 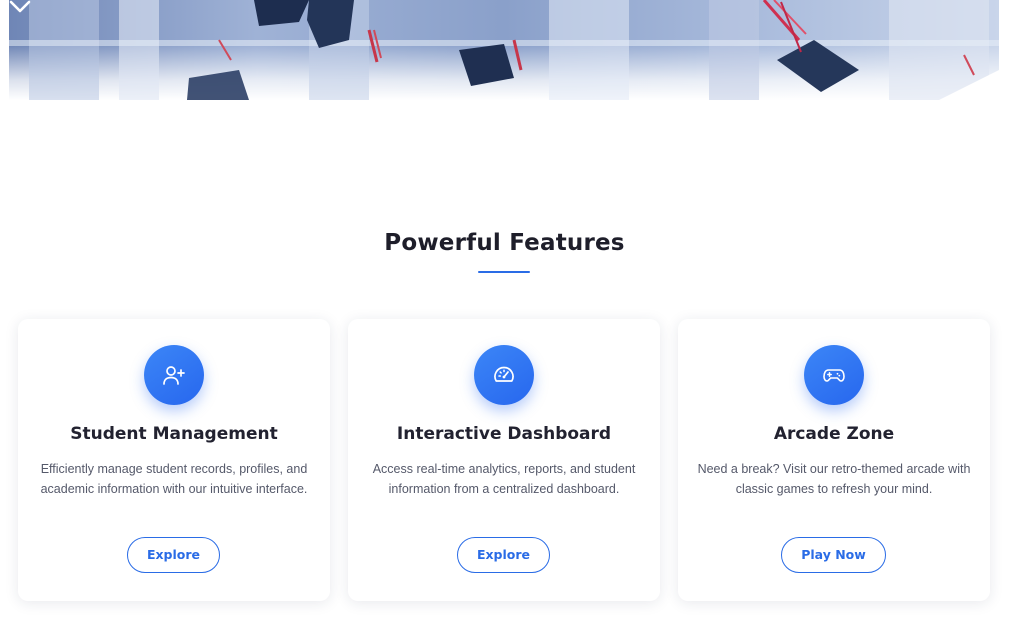 I want to click on gauge-icon, so click(x=504, y=374).